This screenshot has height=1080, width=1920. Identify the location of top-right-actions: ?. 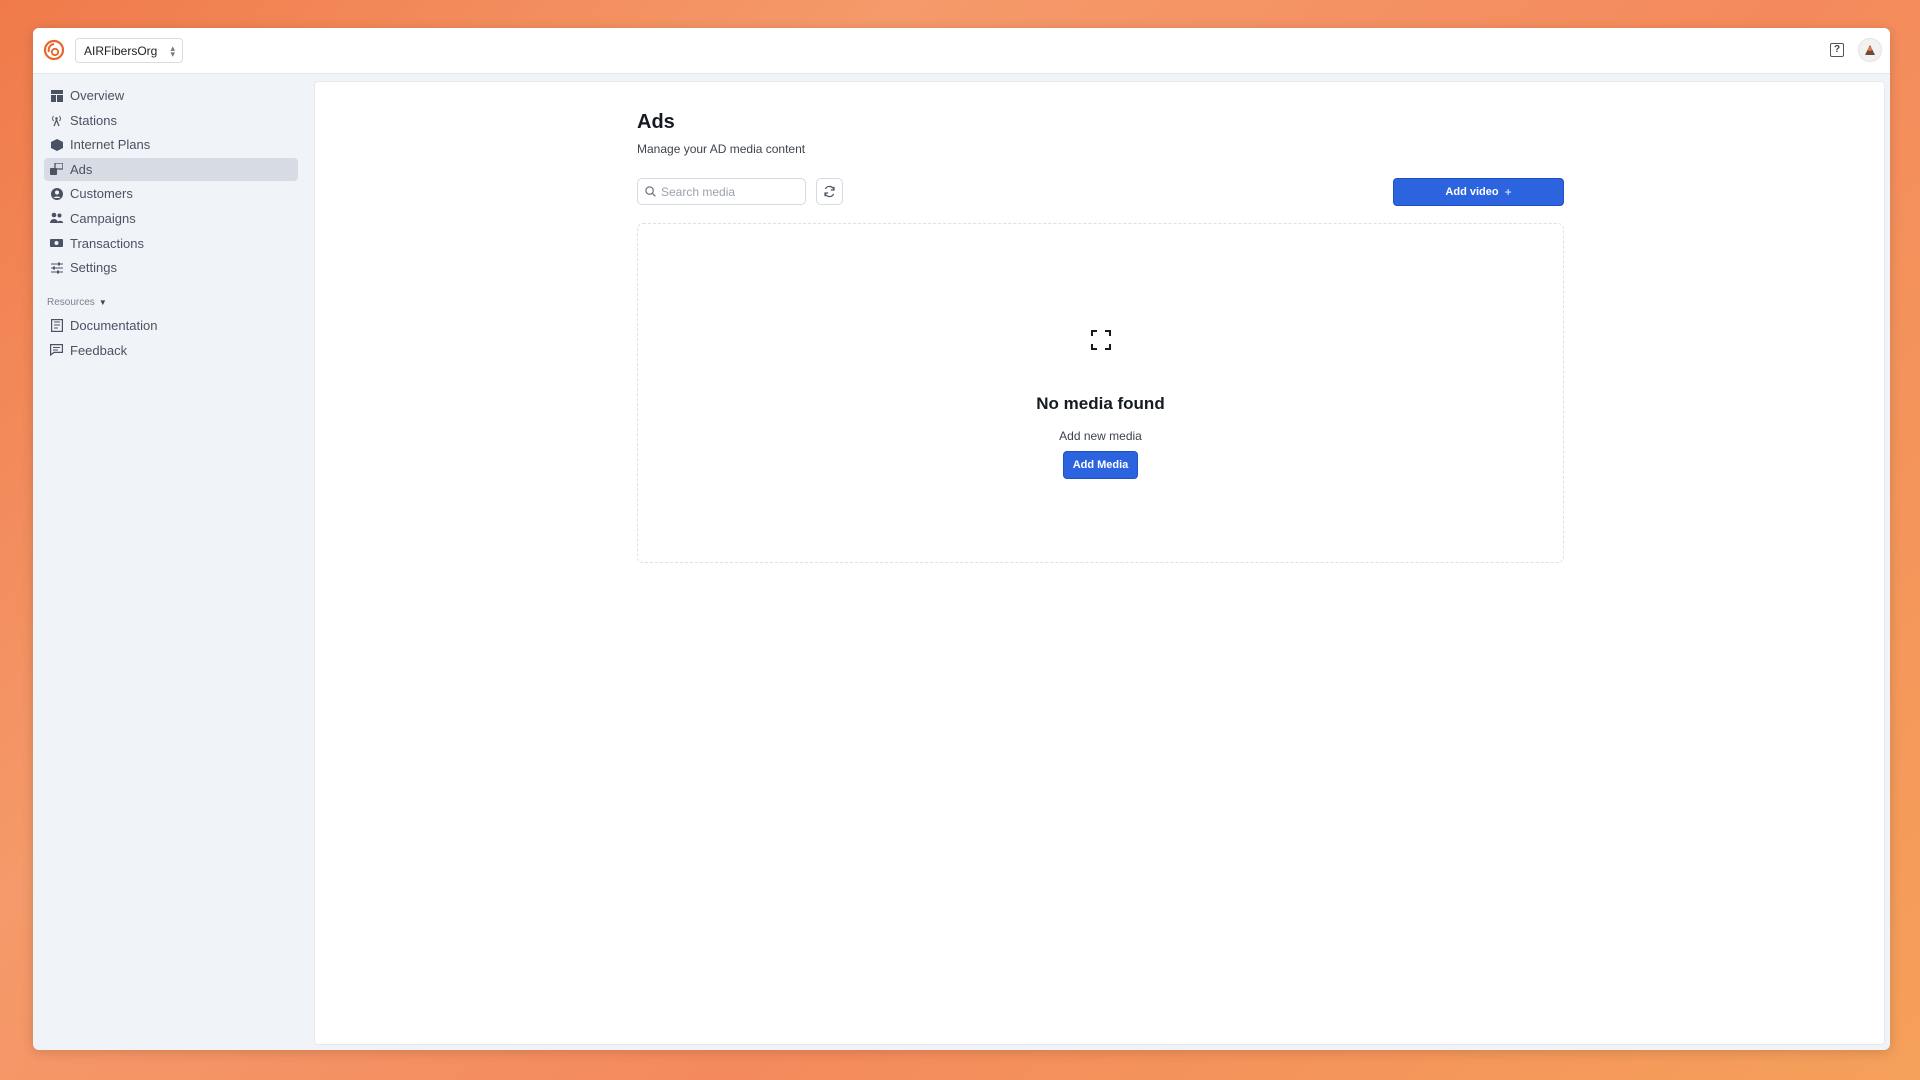
(1856, 50).